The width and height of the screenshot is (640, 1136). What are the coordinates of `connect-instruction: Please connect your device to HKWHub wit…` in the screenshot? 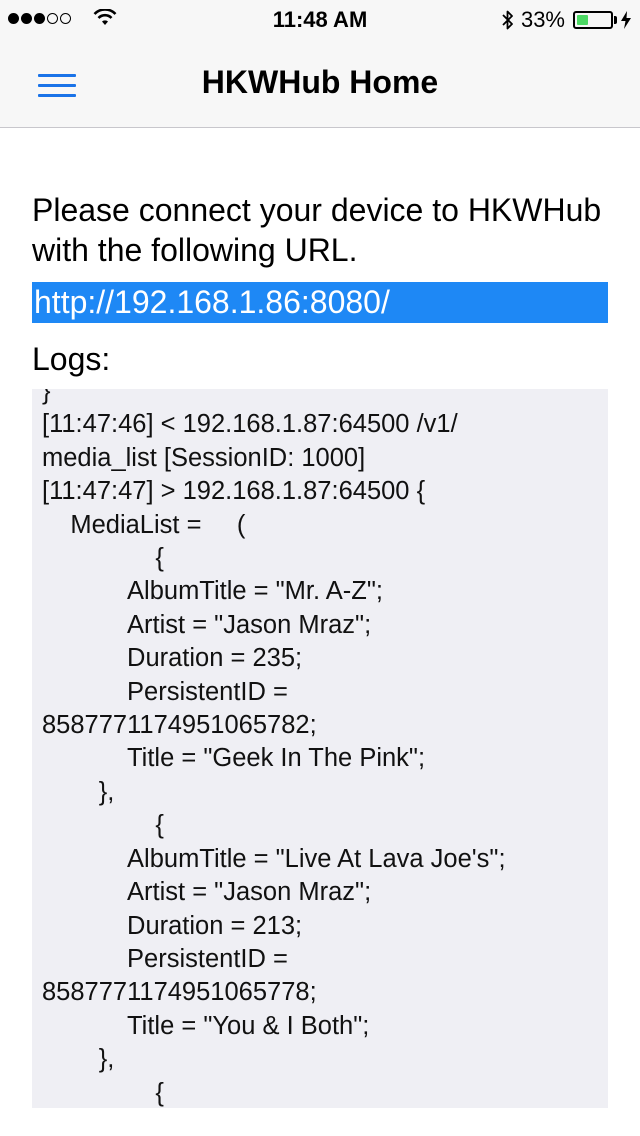 It's located at (317, 230).